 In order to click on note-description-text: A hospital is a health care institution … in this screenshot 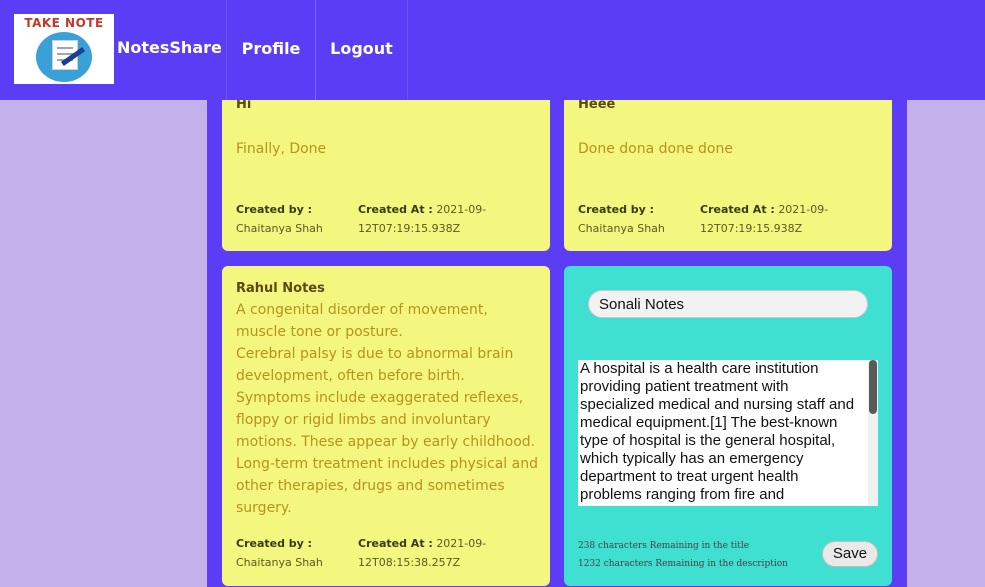, I will do `click(717, 431)`.